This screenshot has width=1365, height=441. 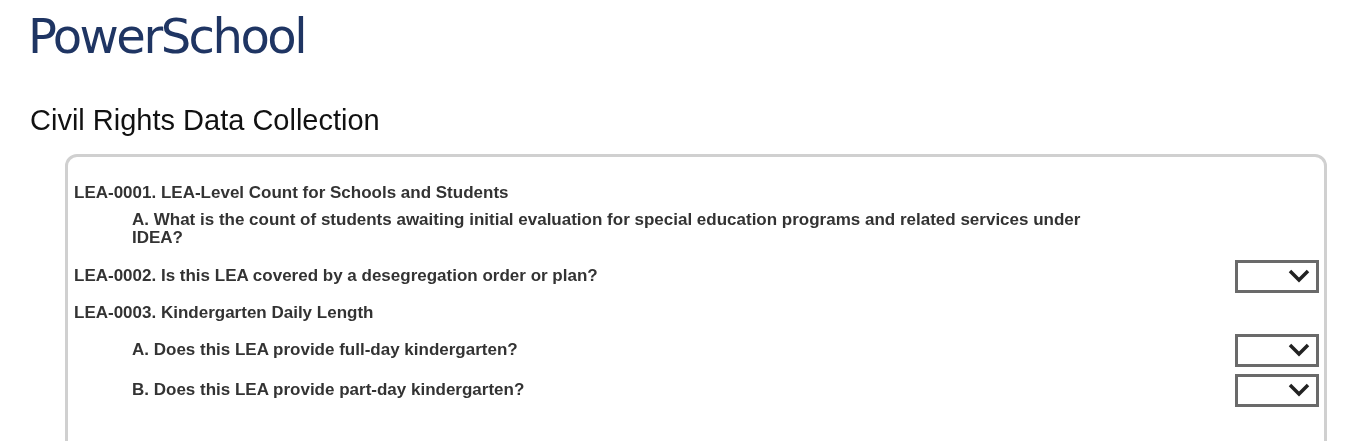 What do you see at coordinates (166, 36) in the screenshot?
I see `logo: PowerSchool` at bounding box center [166, 36].